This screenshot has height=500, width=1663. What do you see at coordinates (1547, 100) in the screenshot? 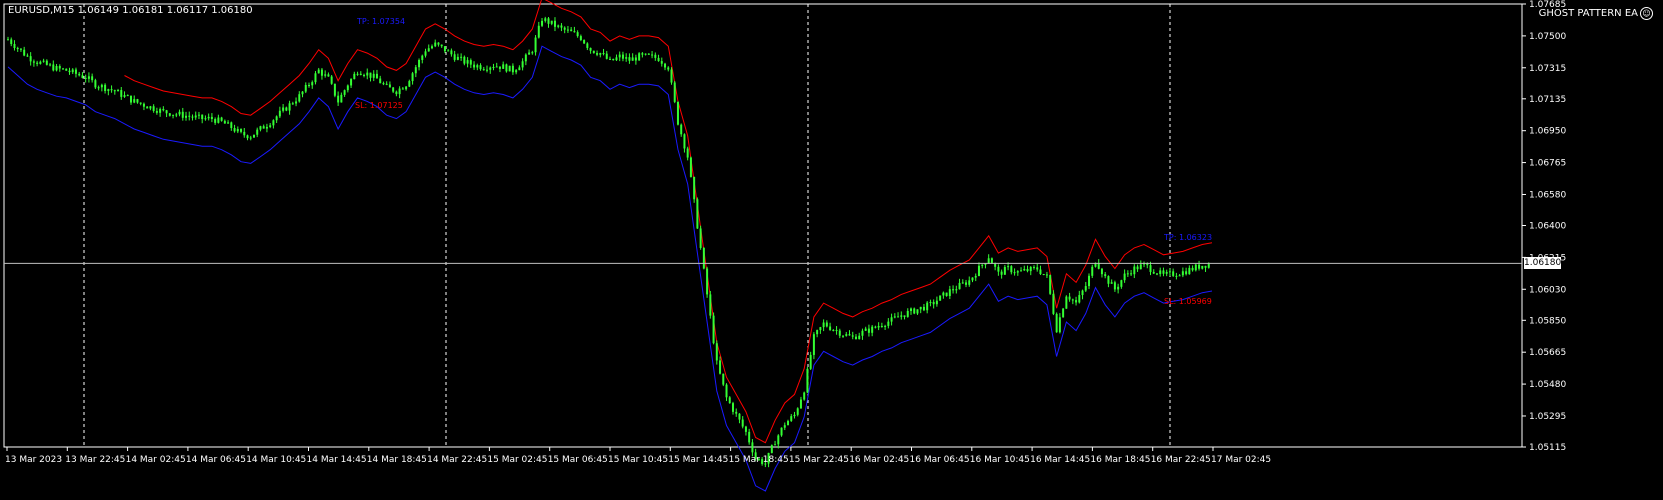
I see `y-tick-label: 1.07135` at bounding box center [1547, 100].